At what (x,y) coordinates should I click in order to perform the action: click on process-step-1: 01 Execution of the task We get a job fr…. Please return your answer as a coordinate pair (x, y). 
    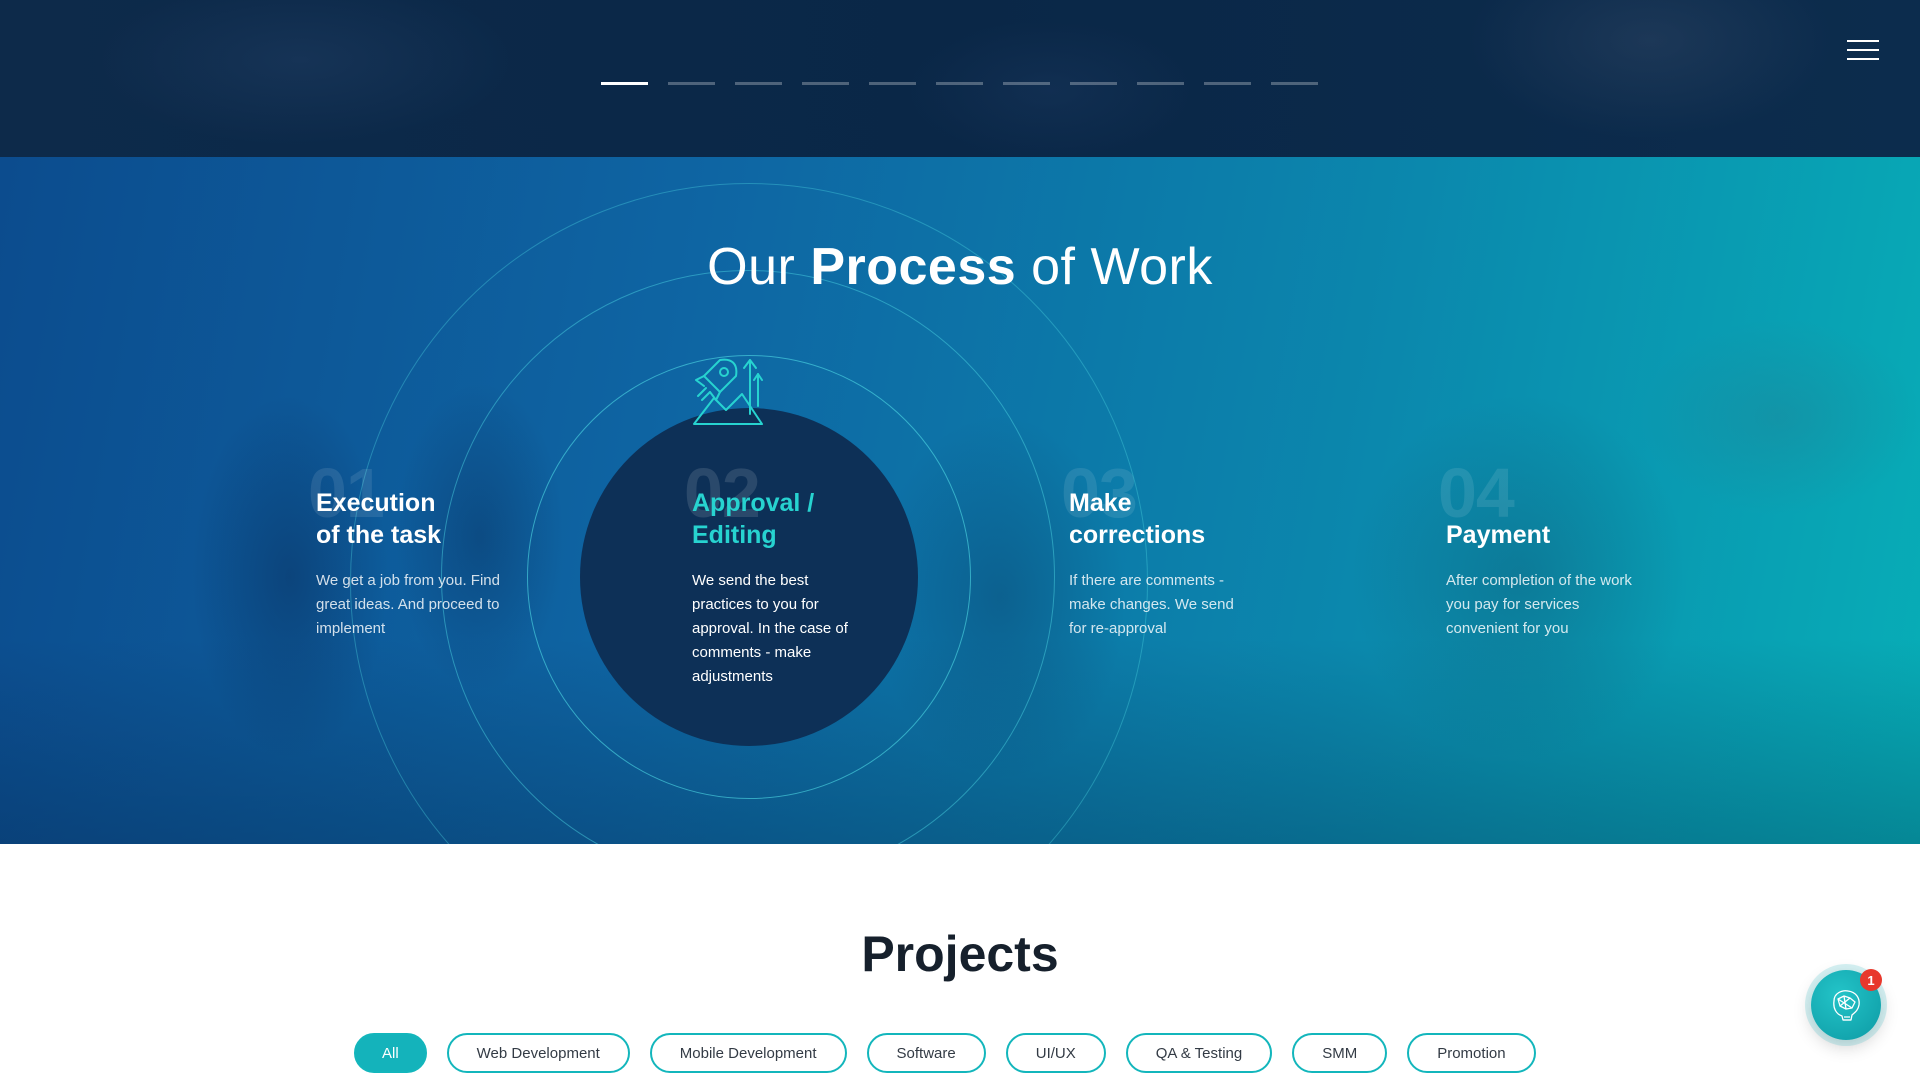
    Looking at the image, I should click on (412, 547).